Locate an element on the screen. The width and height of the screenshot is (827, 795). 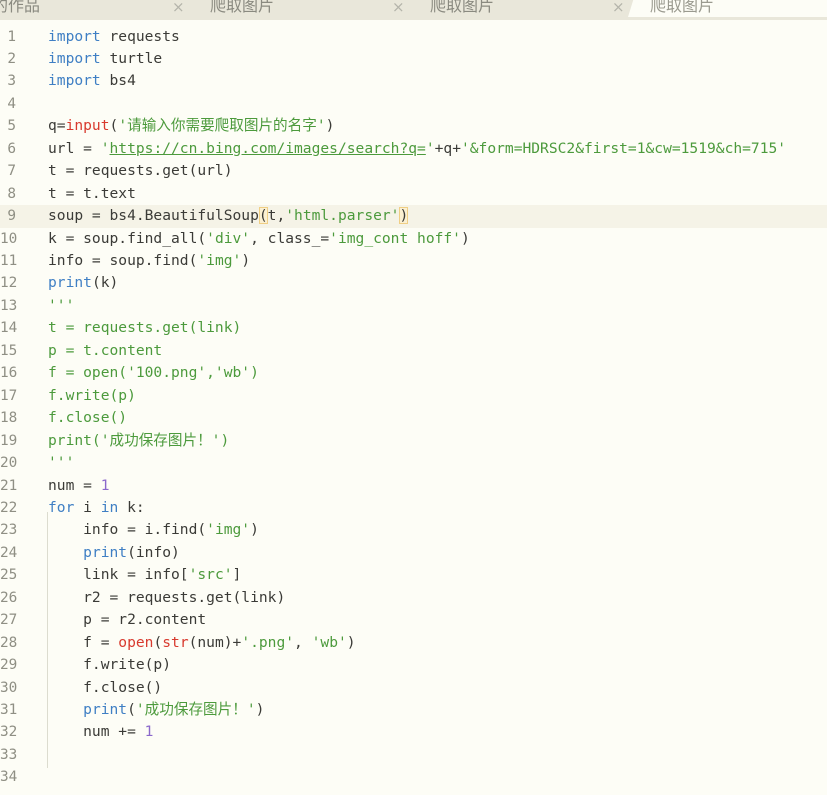
code-line: 27 p = r2.content is located at coordinates (413, 620).